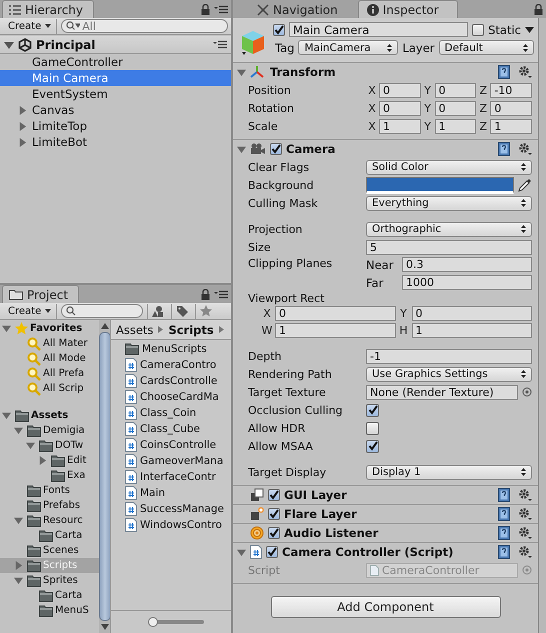 Image resolution: width=546 pixels, height=633 pixels. Describe the element at coordinates (49, 460) in the screenshot. I see `folder-tree-item: Edit` at that location.